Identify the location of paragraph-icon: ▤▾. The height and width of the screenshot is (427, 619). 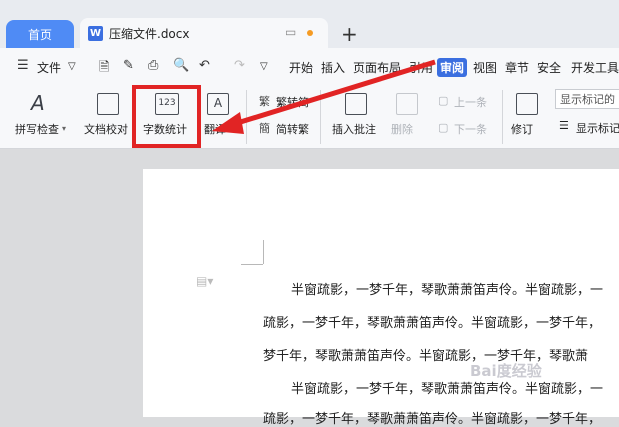
(204, 281).